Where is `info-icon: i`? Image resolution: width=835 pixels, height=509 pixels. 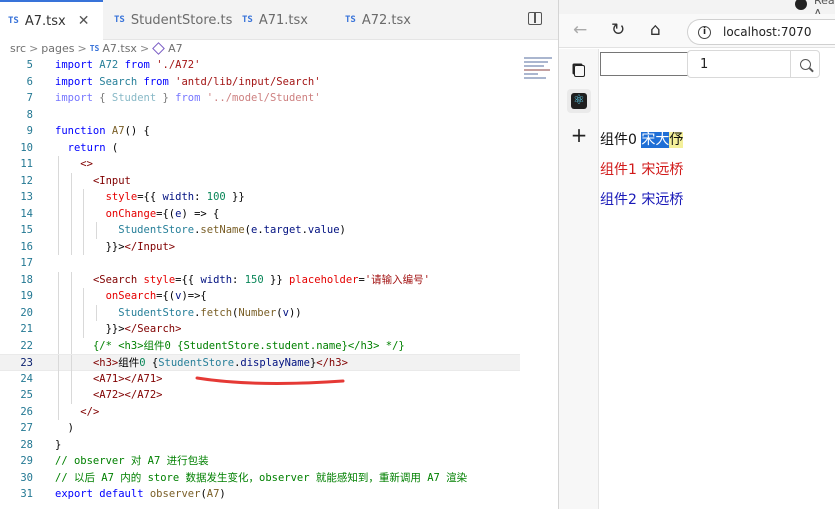
info-icon: i is located at coordinates (704, 32).